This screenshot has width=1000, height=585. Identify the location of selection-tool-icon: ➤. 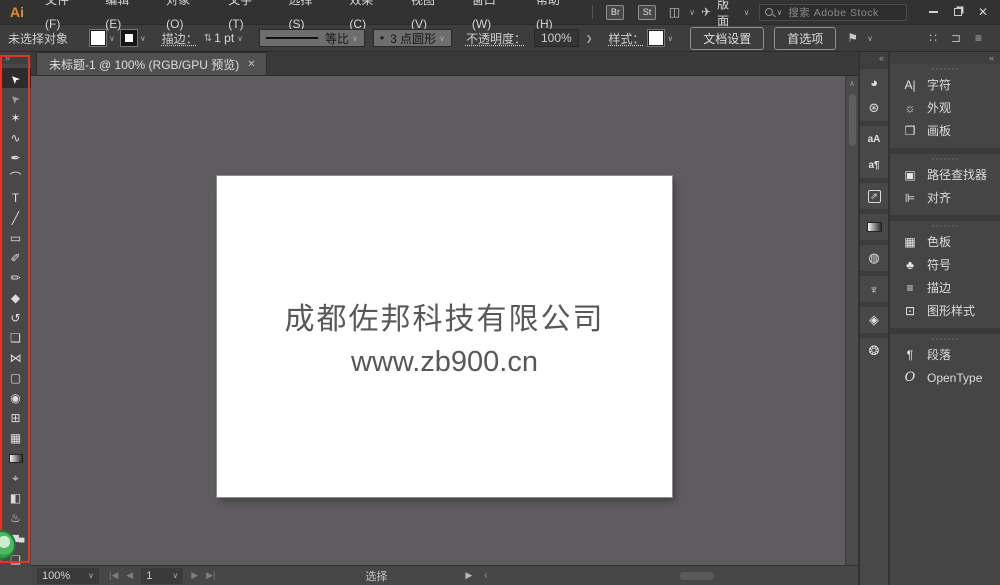
(15, 78).